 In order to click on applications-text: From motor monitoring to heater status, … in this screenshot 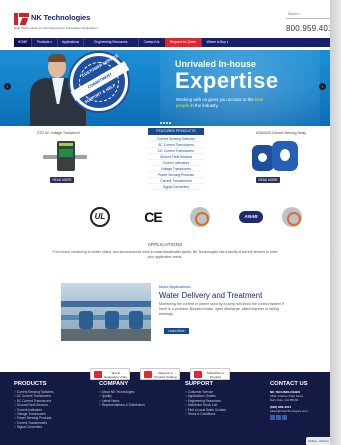, I will do `click(165, 254)`.